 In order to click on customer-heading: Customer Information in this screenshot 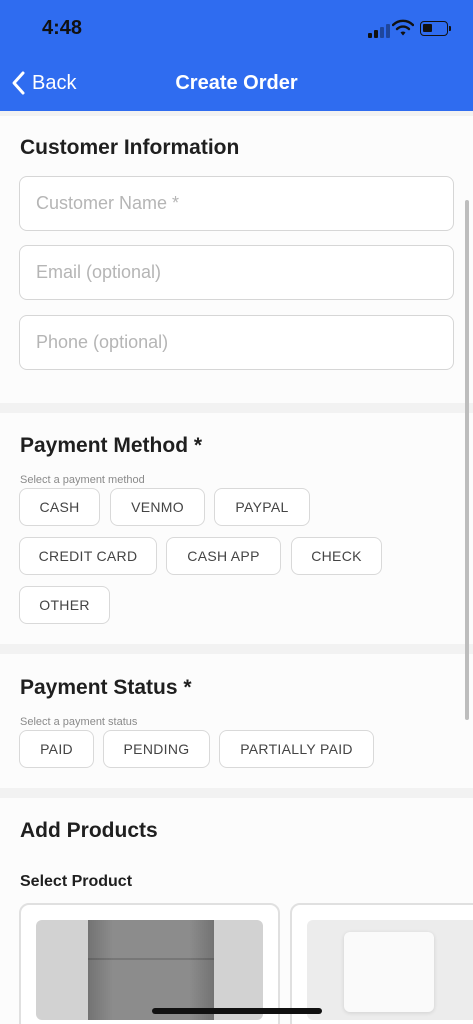, I will do `click(130, 147)`.